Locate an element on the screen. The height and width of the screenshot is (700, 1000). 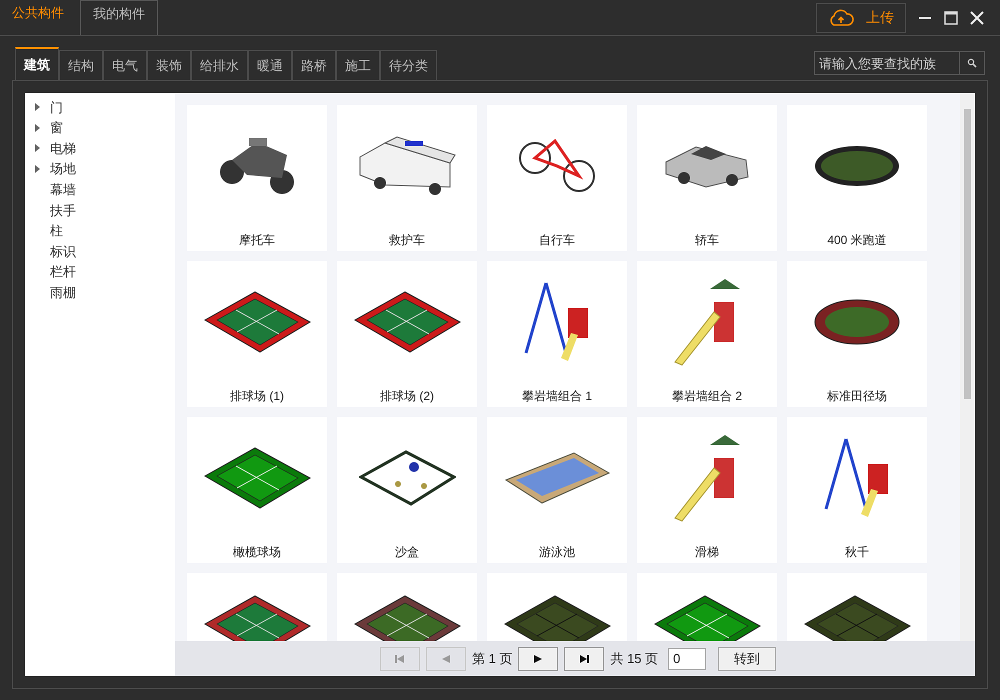
tree-item: 窗 is located at coordinates (56, 128).